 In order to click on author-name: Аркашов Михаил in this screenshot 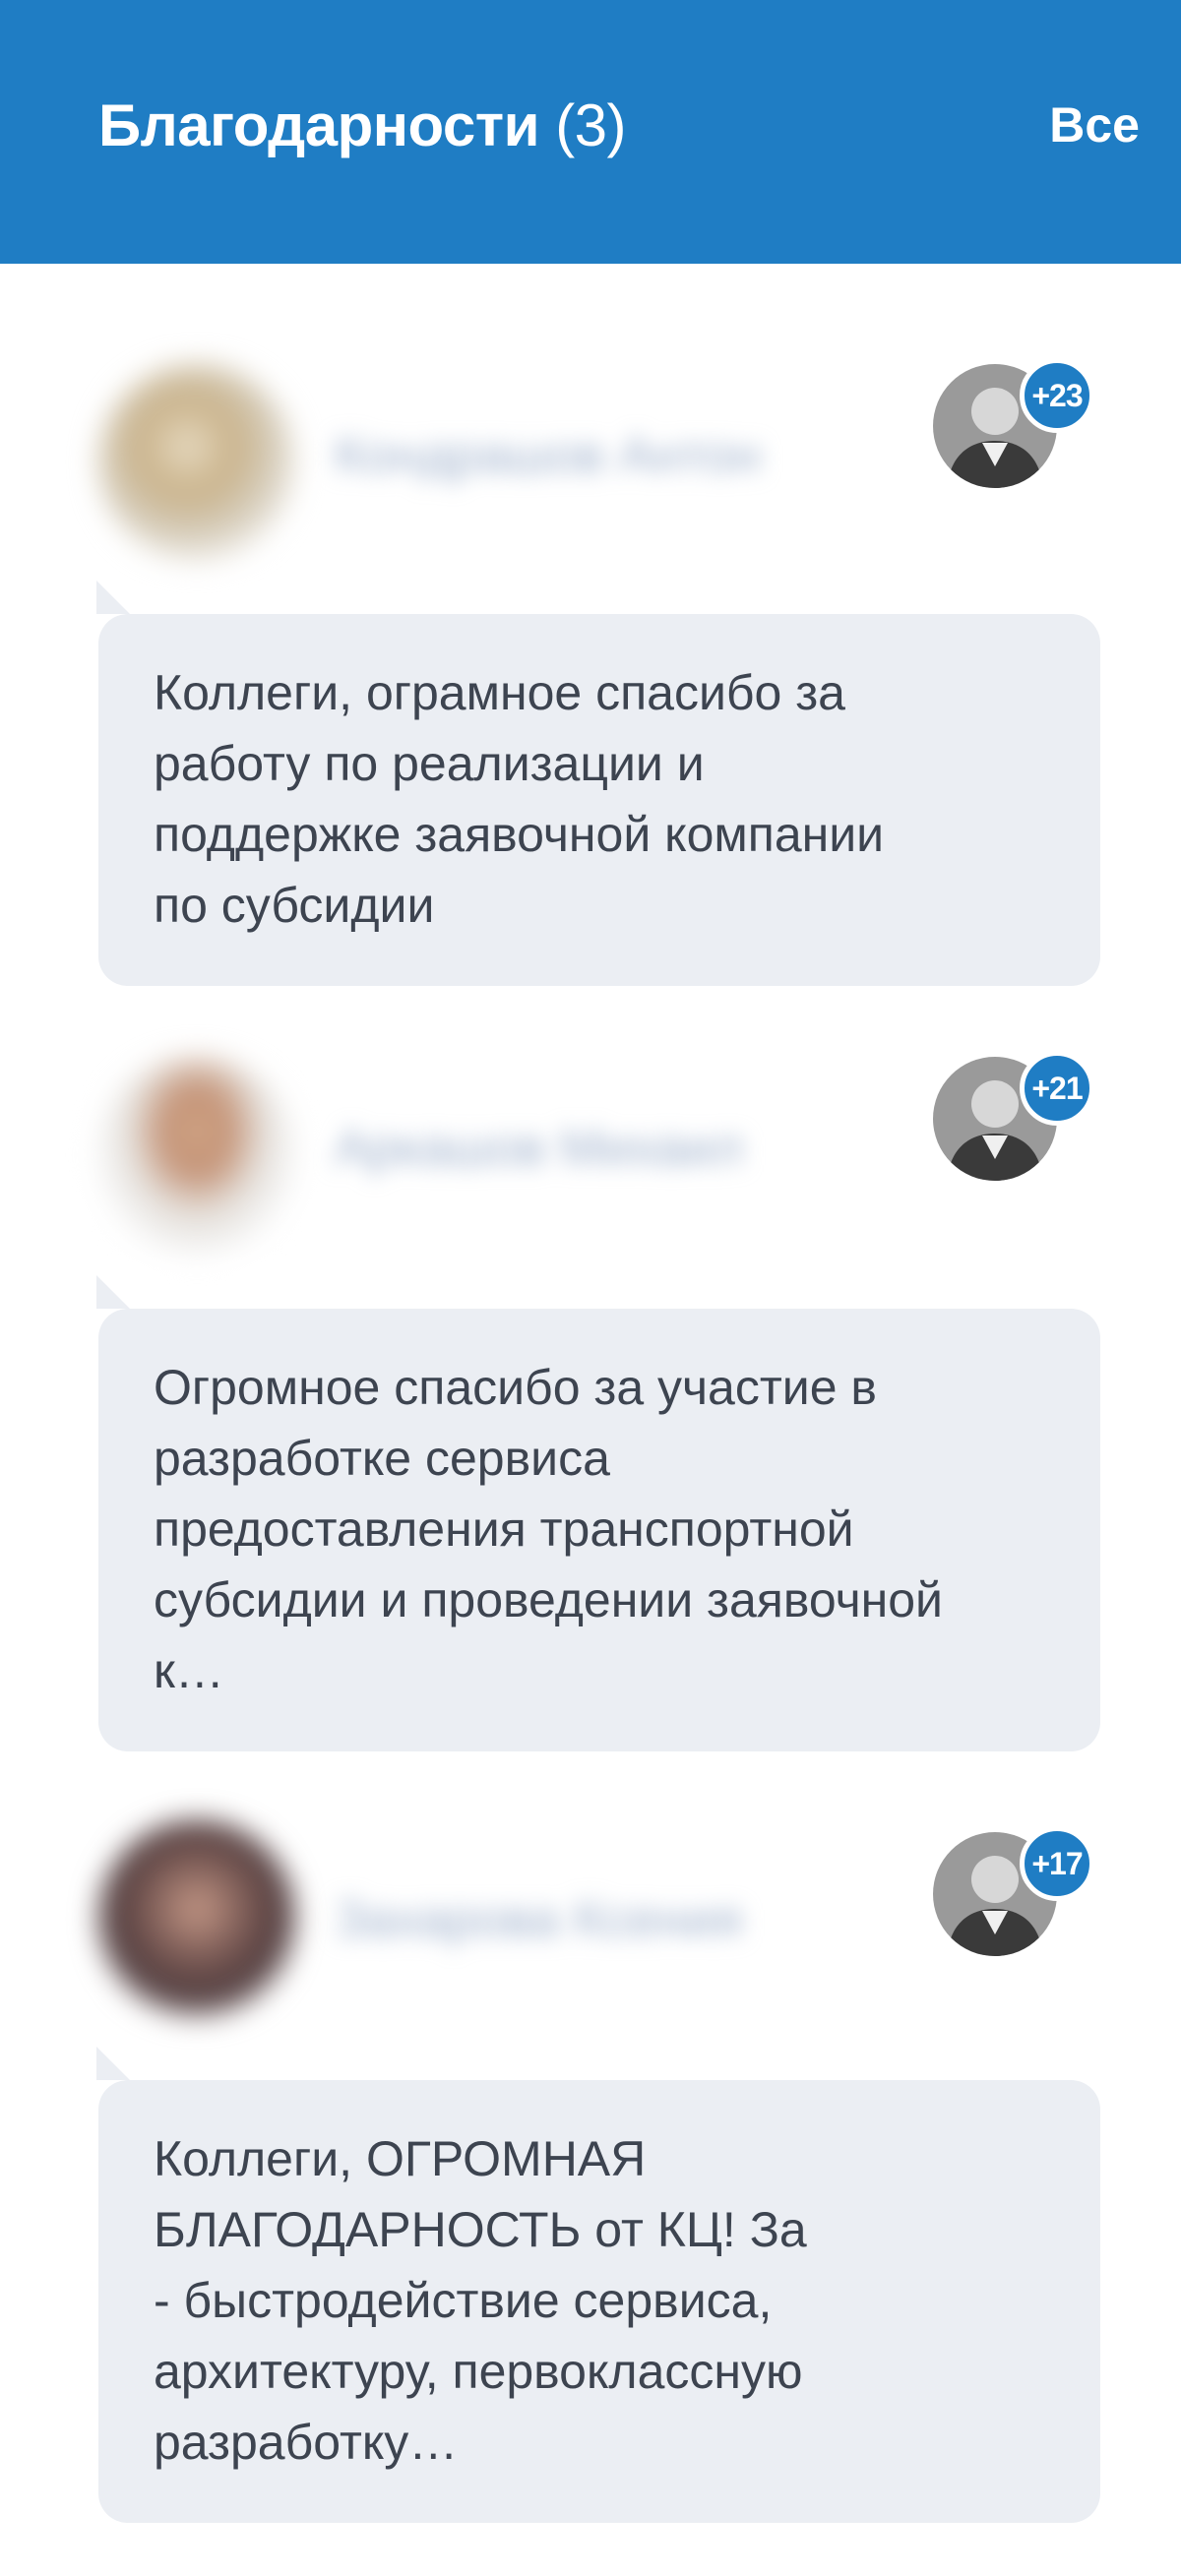, I will do `click(576, 1148)`.